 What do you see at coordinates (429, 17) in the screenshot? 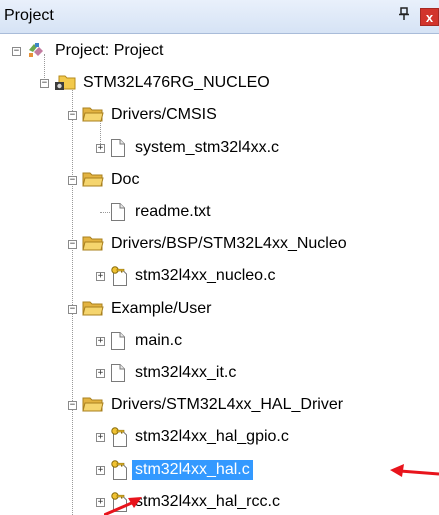
I see `close-button: x` at bounding box center [429, 17].